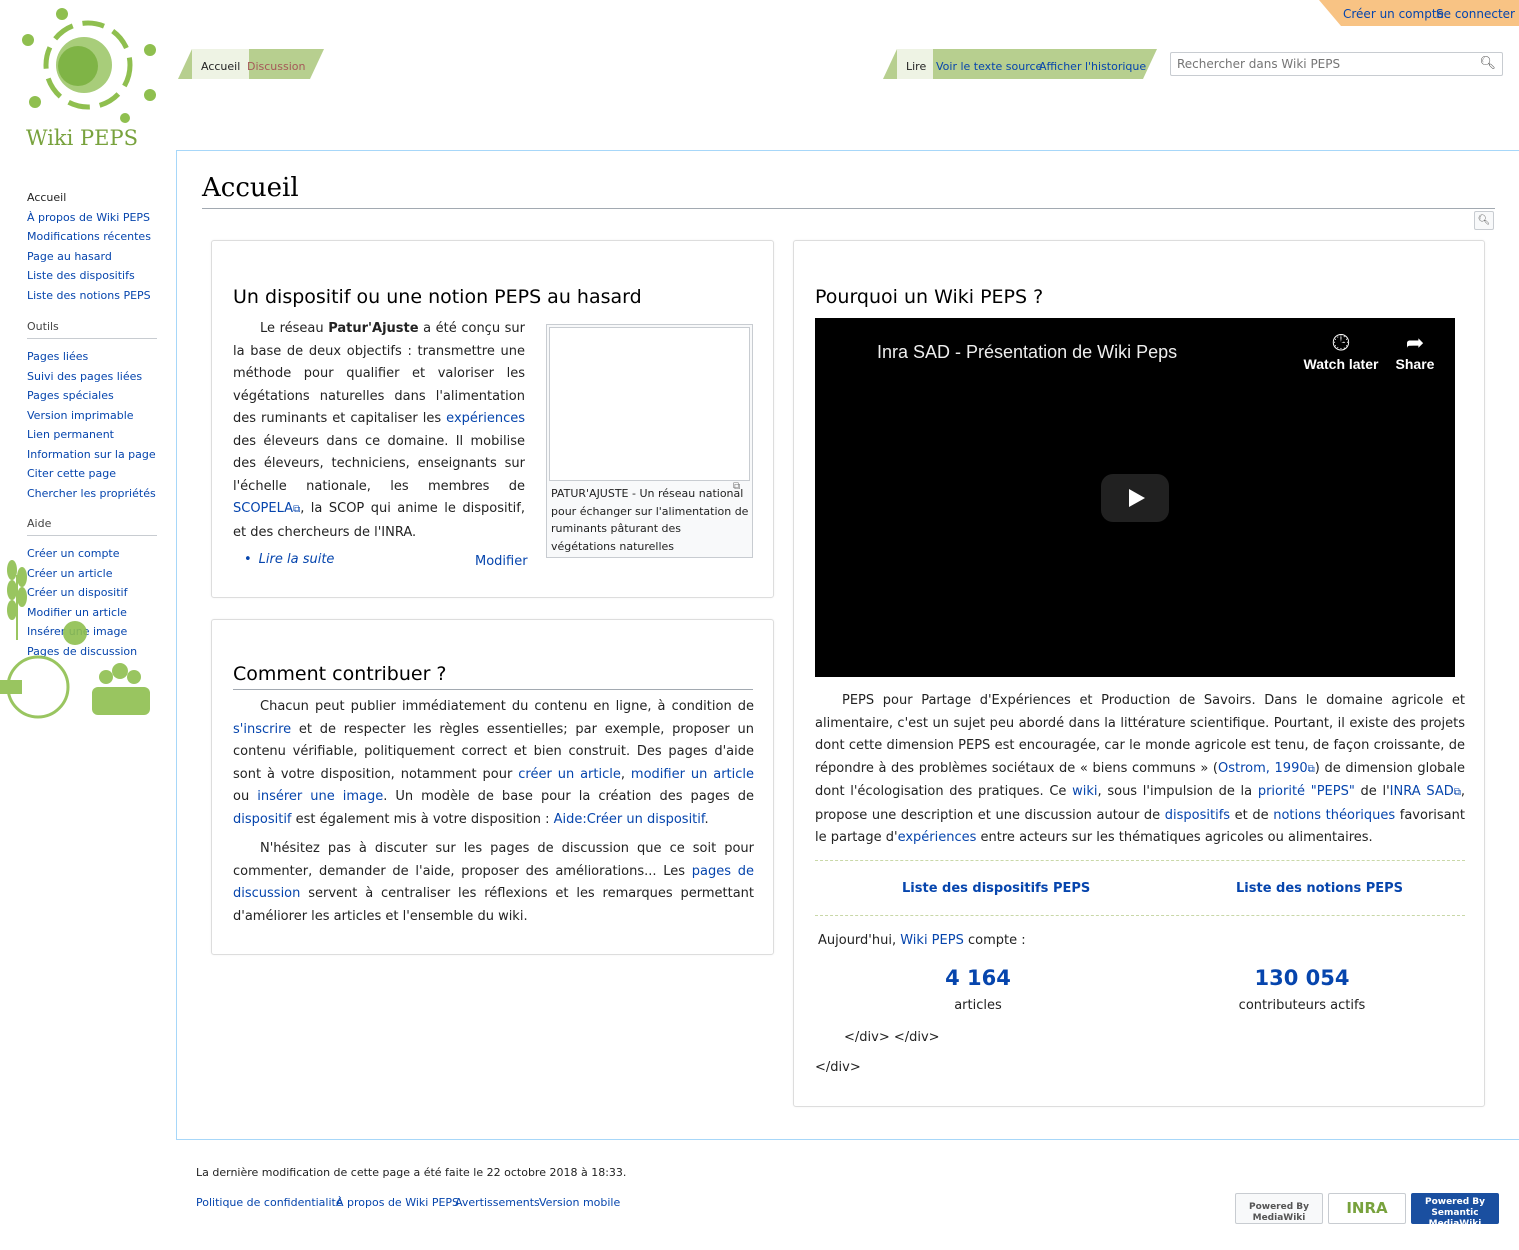 The image size is (1519, 1250). I want to click on share-button: ➦ Share, so click(1415, 351).